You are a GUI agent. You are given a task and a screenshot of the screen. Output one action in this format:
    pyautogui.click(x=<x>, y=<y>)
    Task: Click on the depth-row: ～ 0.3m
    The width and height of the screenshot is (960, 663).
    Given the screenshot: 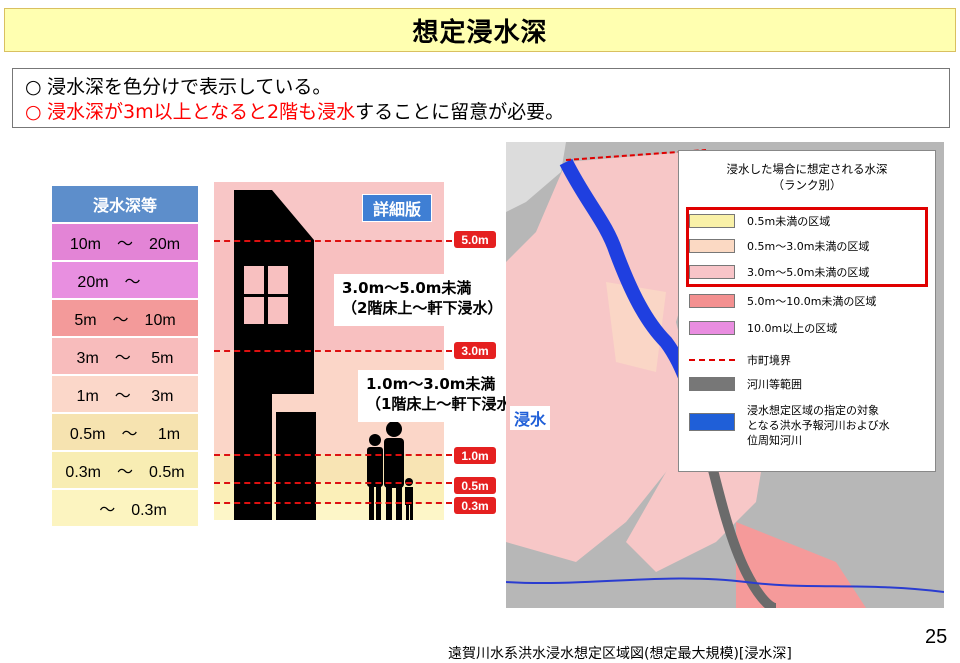 What is the action you would take?
    pyautogui.click(x=125, y=508)
    